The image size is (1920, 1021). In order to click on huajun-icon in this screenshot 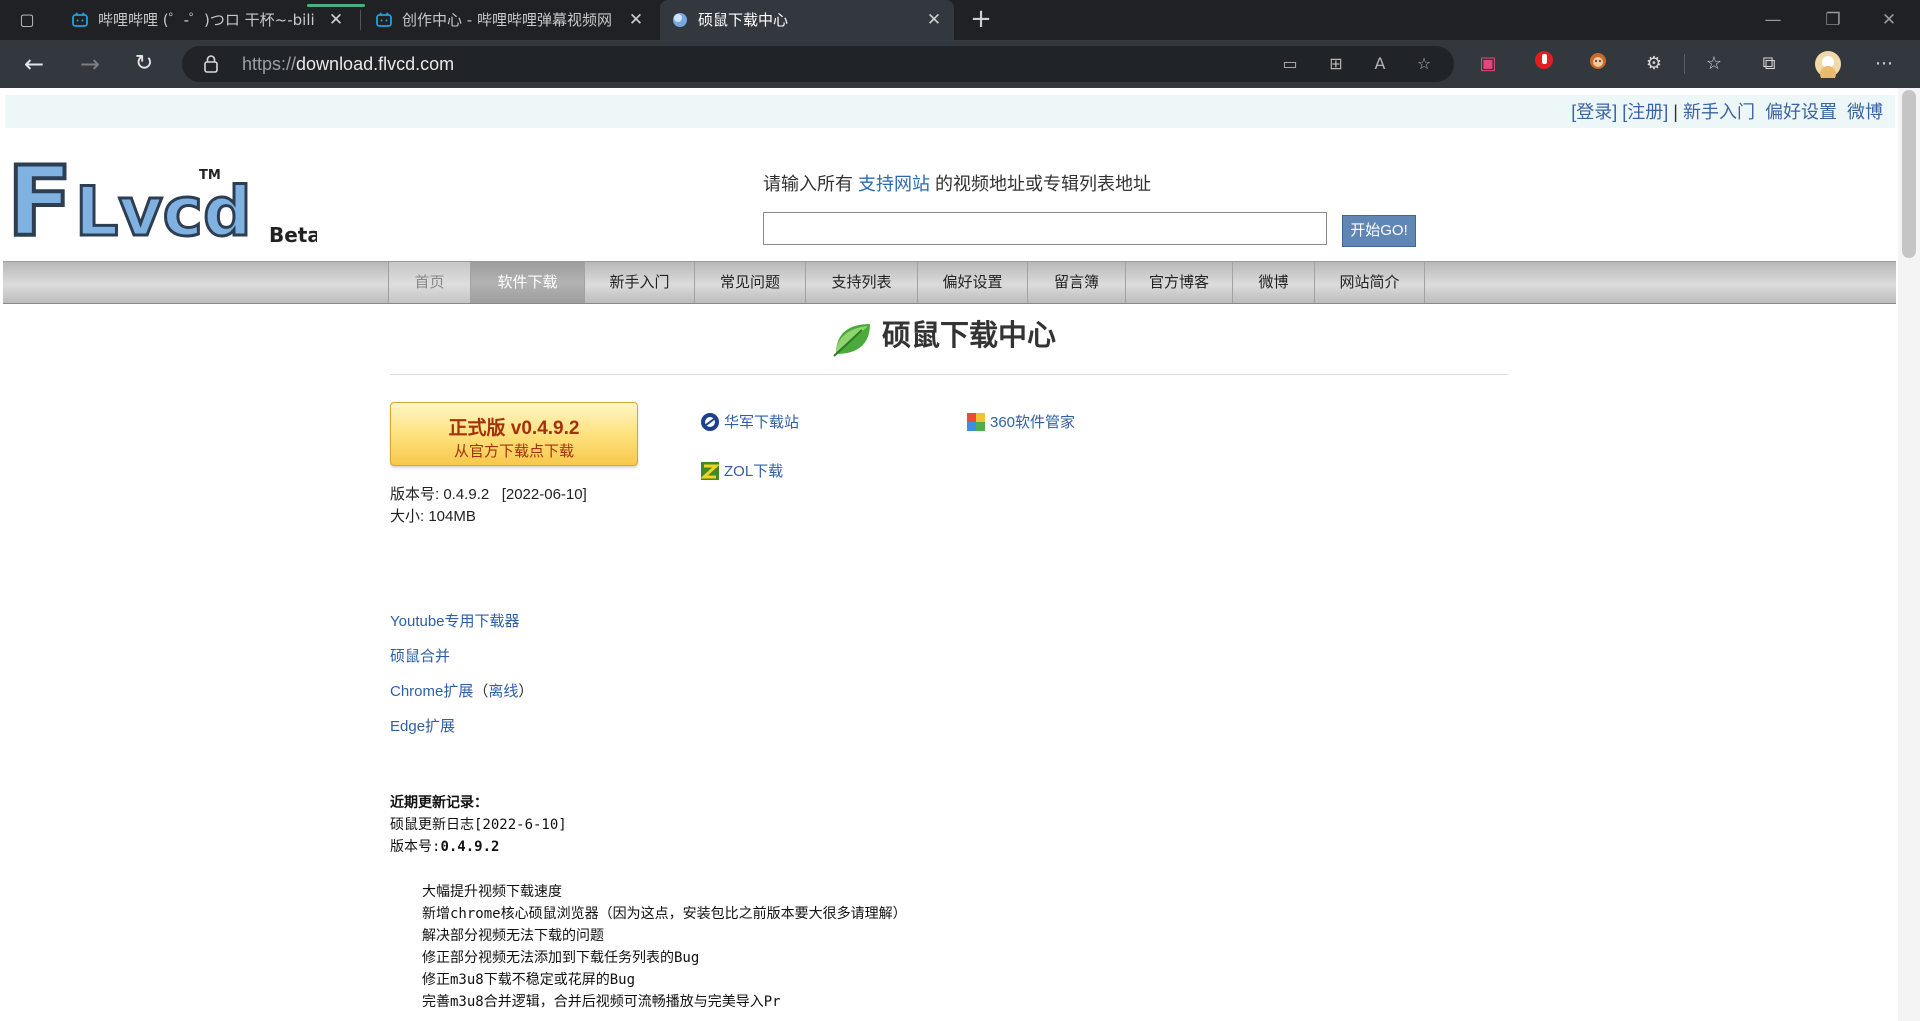, I will do `click(710, 422)`.